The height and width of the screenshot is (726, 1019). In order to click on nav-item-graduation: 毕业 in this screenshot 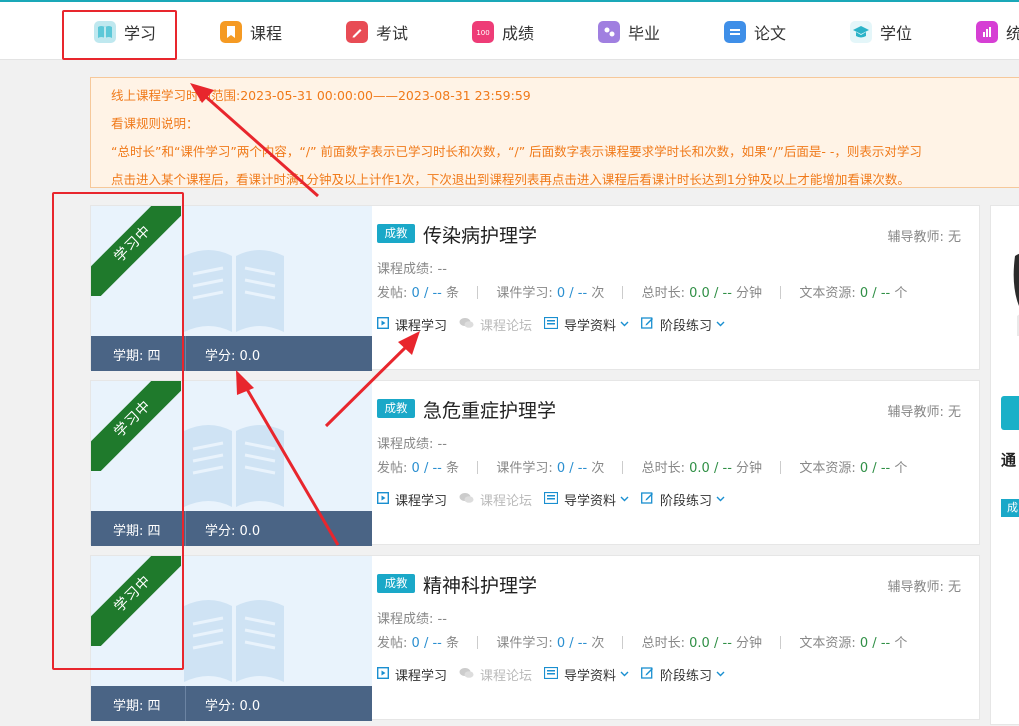, I will do `click(629, 32)`.